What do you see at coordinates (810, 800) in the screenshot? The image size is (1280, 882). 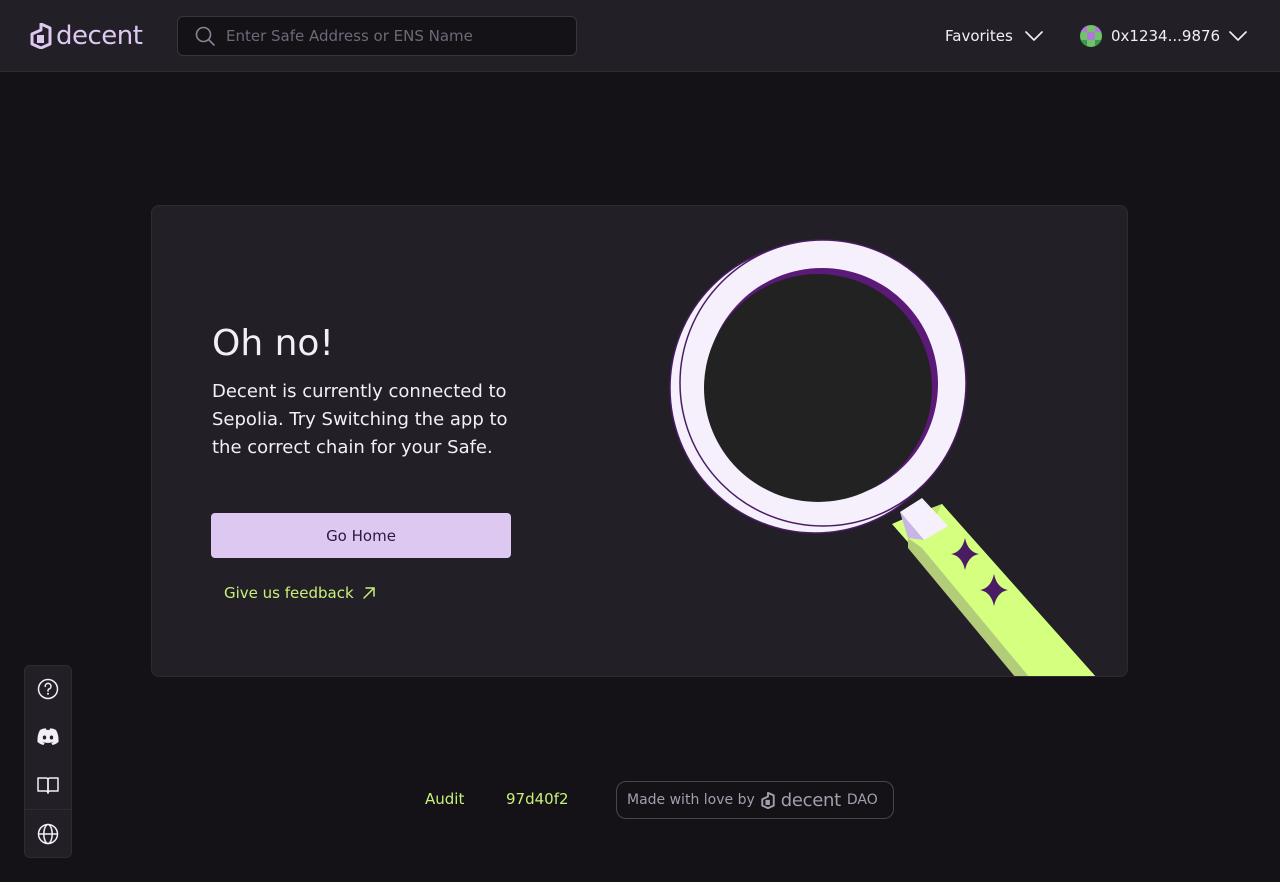 I see `made-with-logo-text: decent` at bounding box center [810, 800].